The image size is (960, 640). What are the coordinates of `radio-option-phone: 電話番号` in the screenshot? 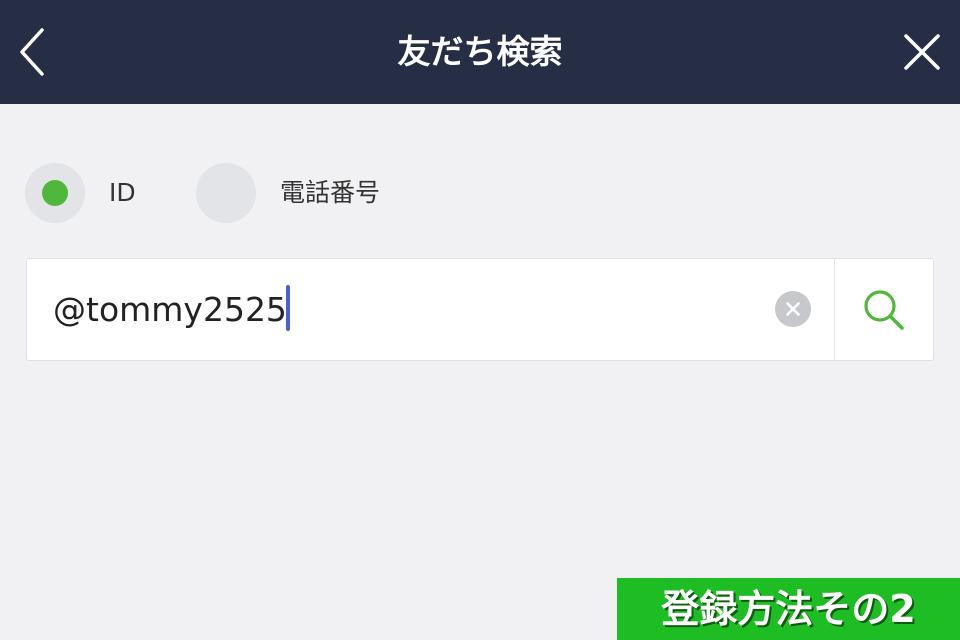 It's located at (306, 193).